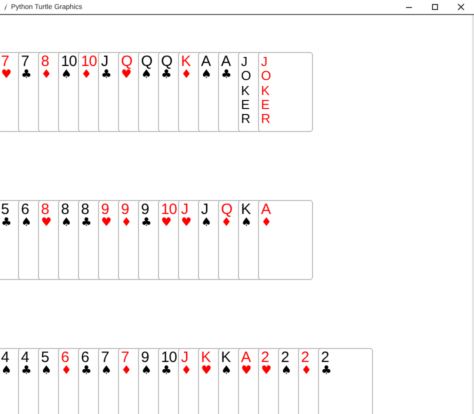 The width and height of the screenshot is (474, 414). What do you see at coordinates (6, 7) in the screenshot?
I see `feather-icon` at bounding box center [6, 7].